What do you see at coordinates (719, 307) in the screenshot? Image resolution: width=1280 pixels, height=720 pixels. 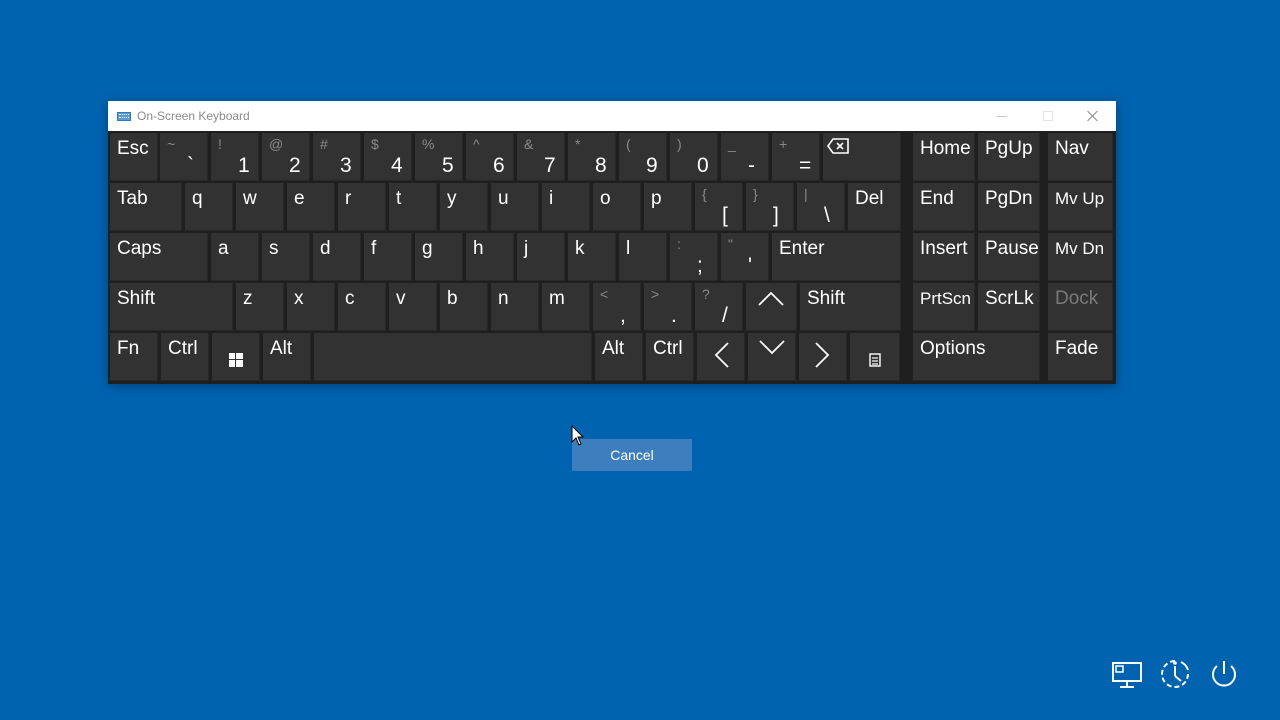 I see `key-slash: ? /` at bounding box center [719, 307].